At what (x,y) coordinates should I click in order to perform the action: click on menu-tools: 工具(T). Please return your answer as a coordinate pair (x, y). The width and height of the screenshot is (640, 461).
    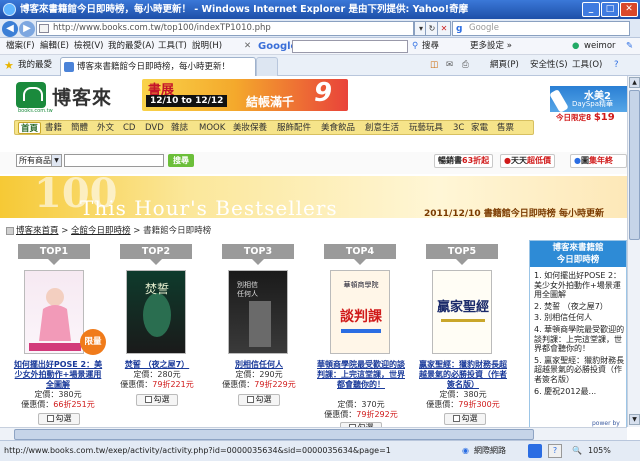
    Looking at the image, I should click on (172, 46).